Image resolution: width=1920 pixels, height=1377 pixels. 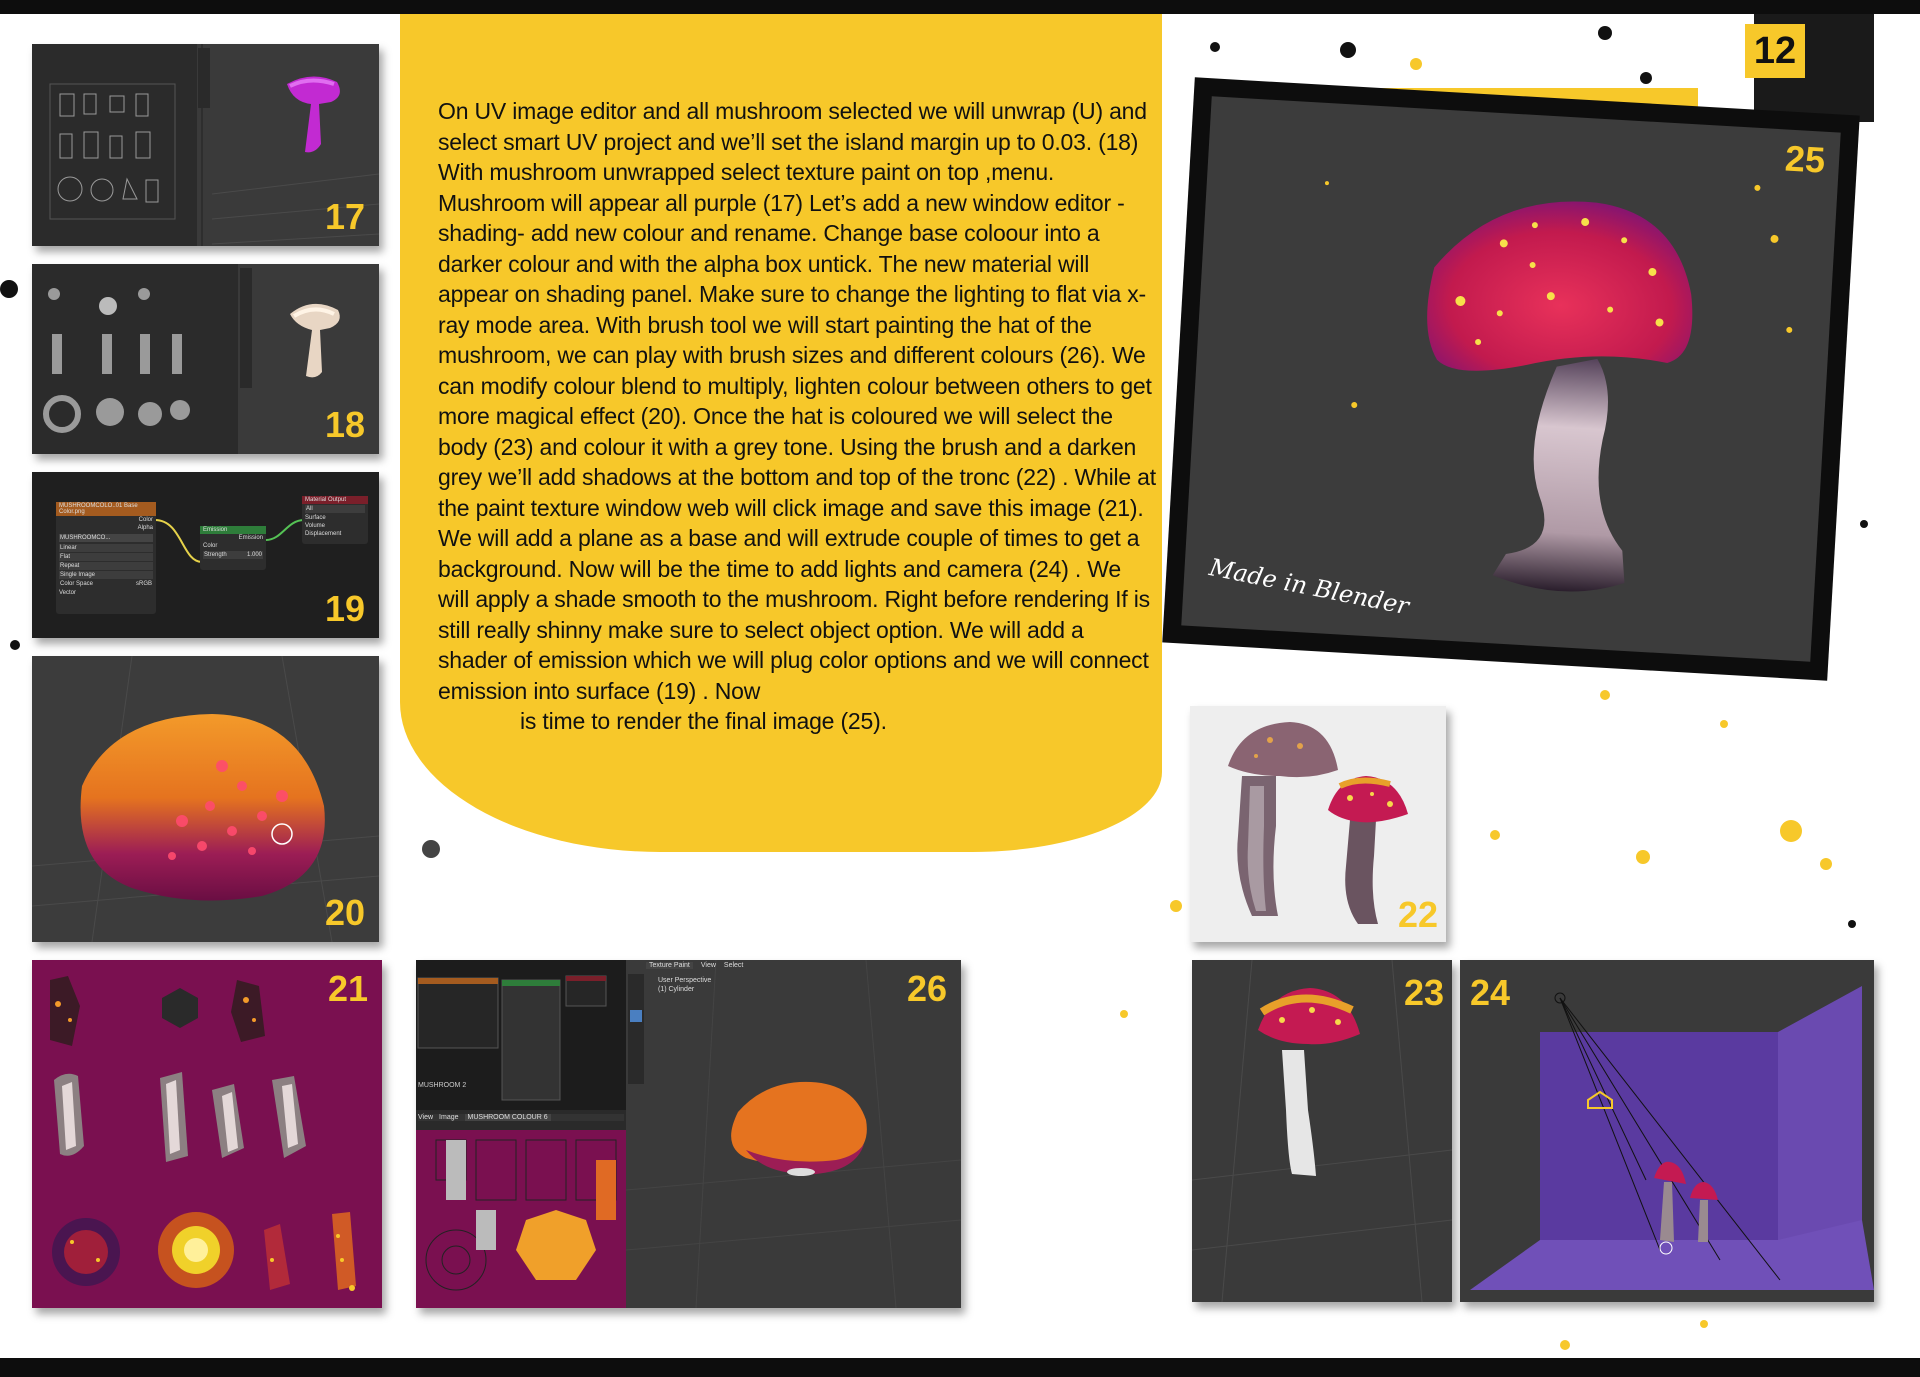 What do you see at coordinates (205, 145) in the screenshot?
I see `figure-17: 17` at bounding box center [205, 145].